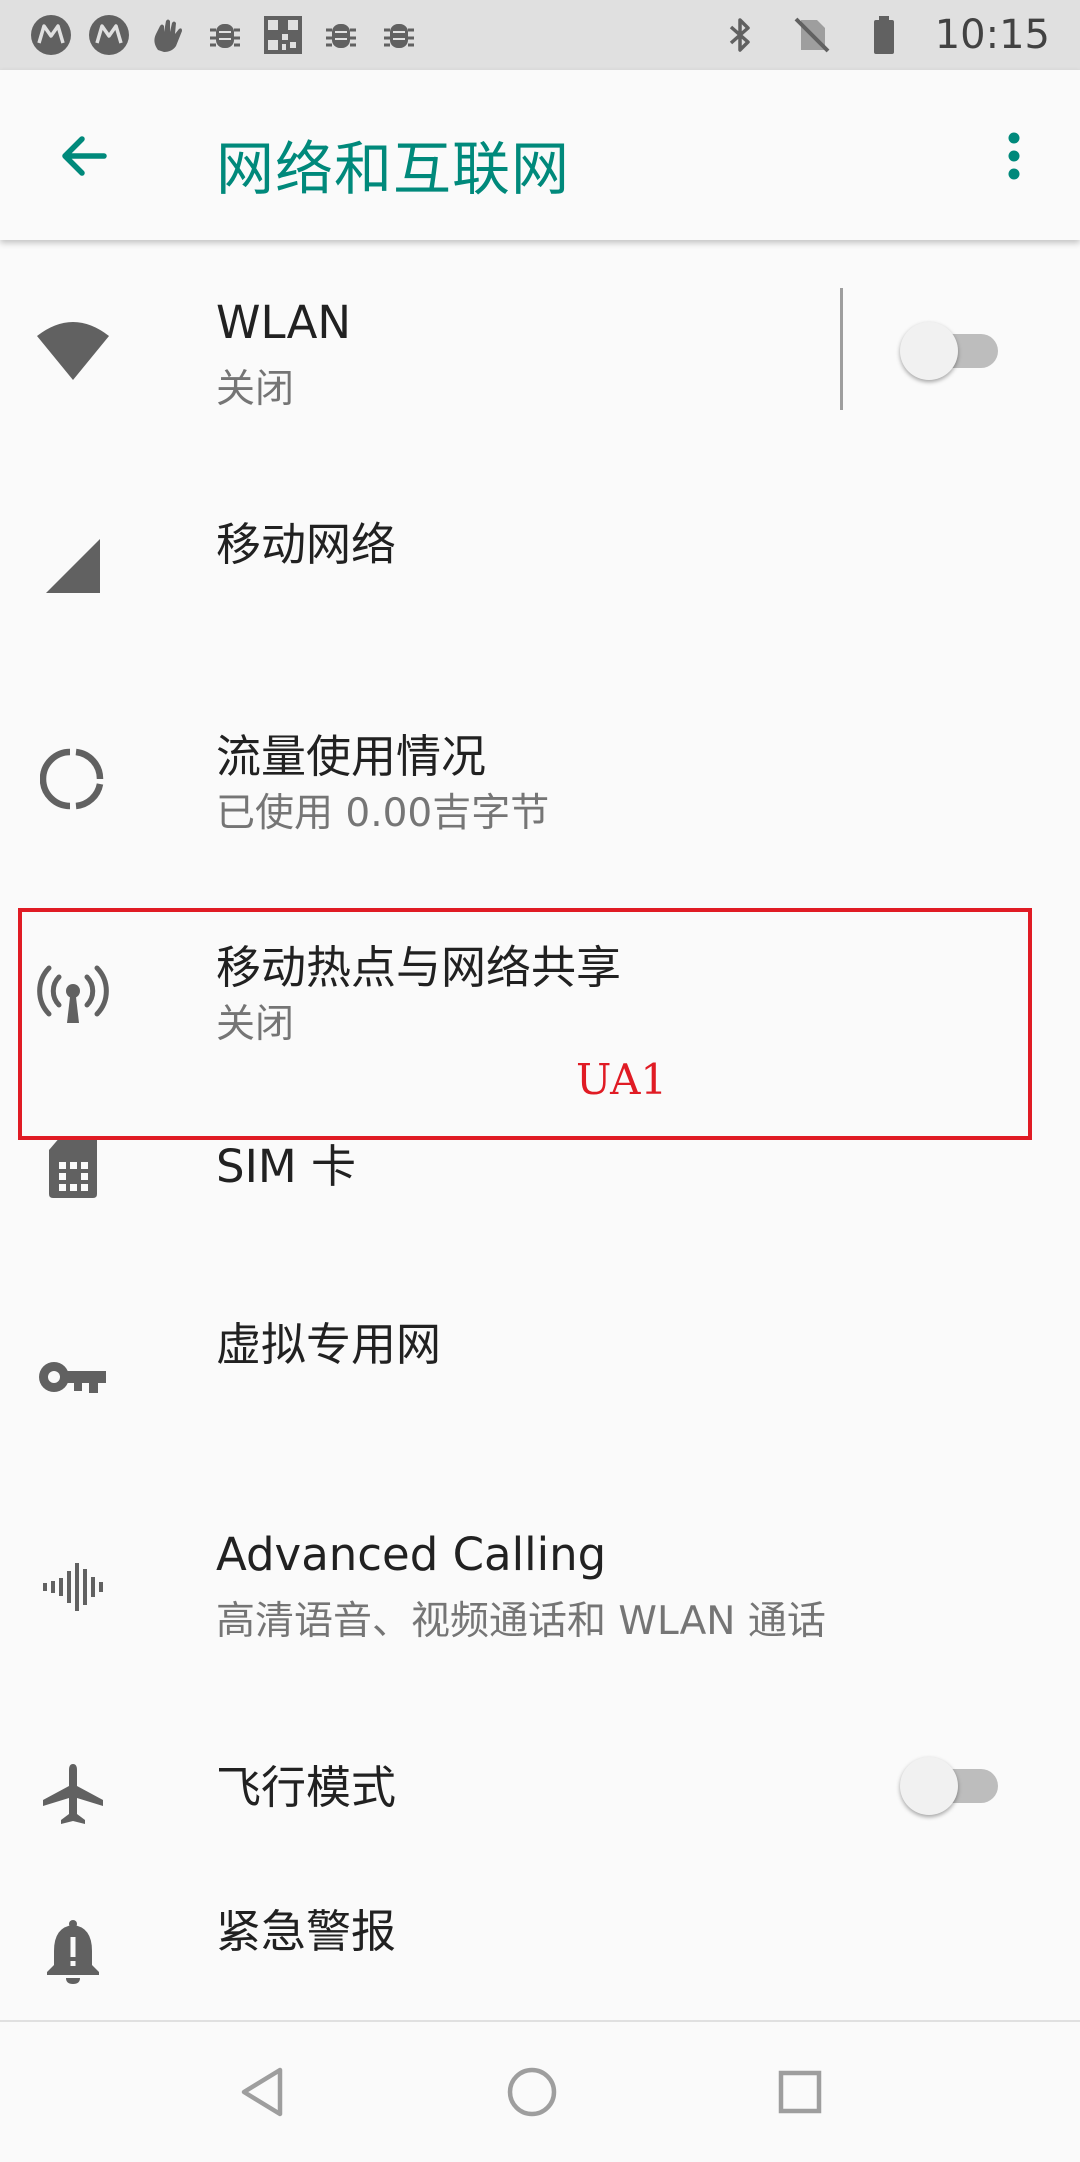 The width and height of the screenshot is (1080, 2162). What do you see at coordinates (521, 1621) in the screenshot?
I see `list-item-subtitle: 高清语音、视频通话和 WLAN 通话` at bounding box center [521, 1621].